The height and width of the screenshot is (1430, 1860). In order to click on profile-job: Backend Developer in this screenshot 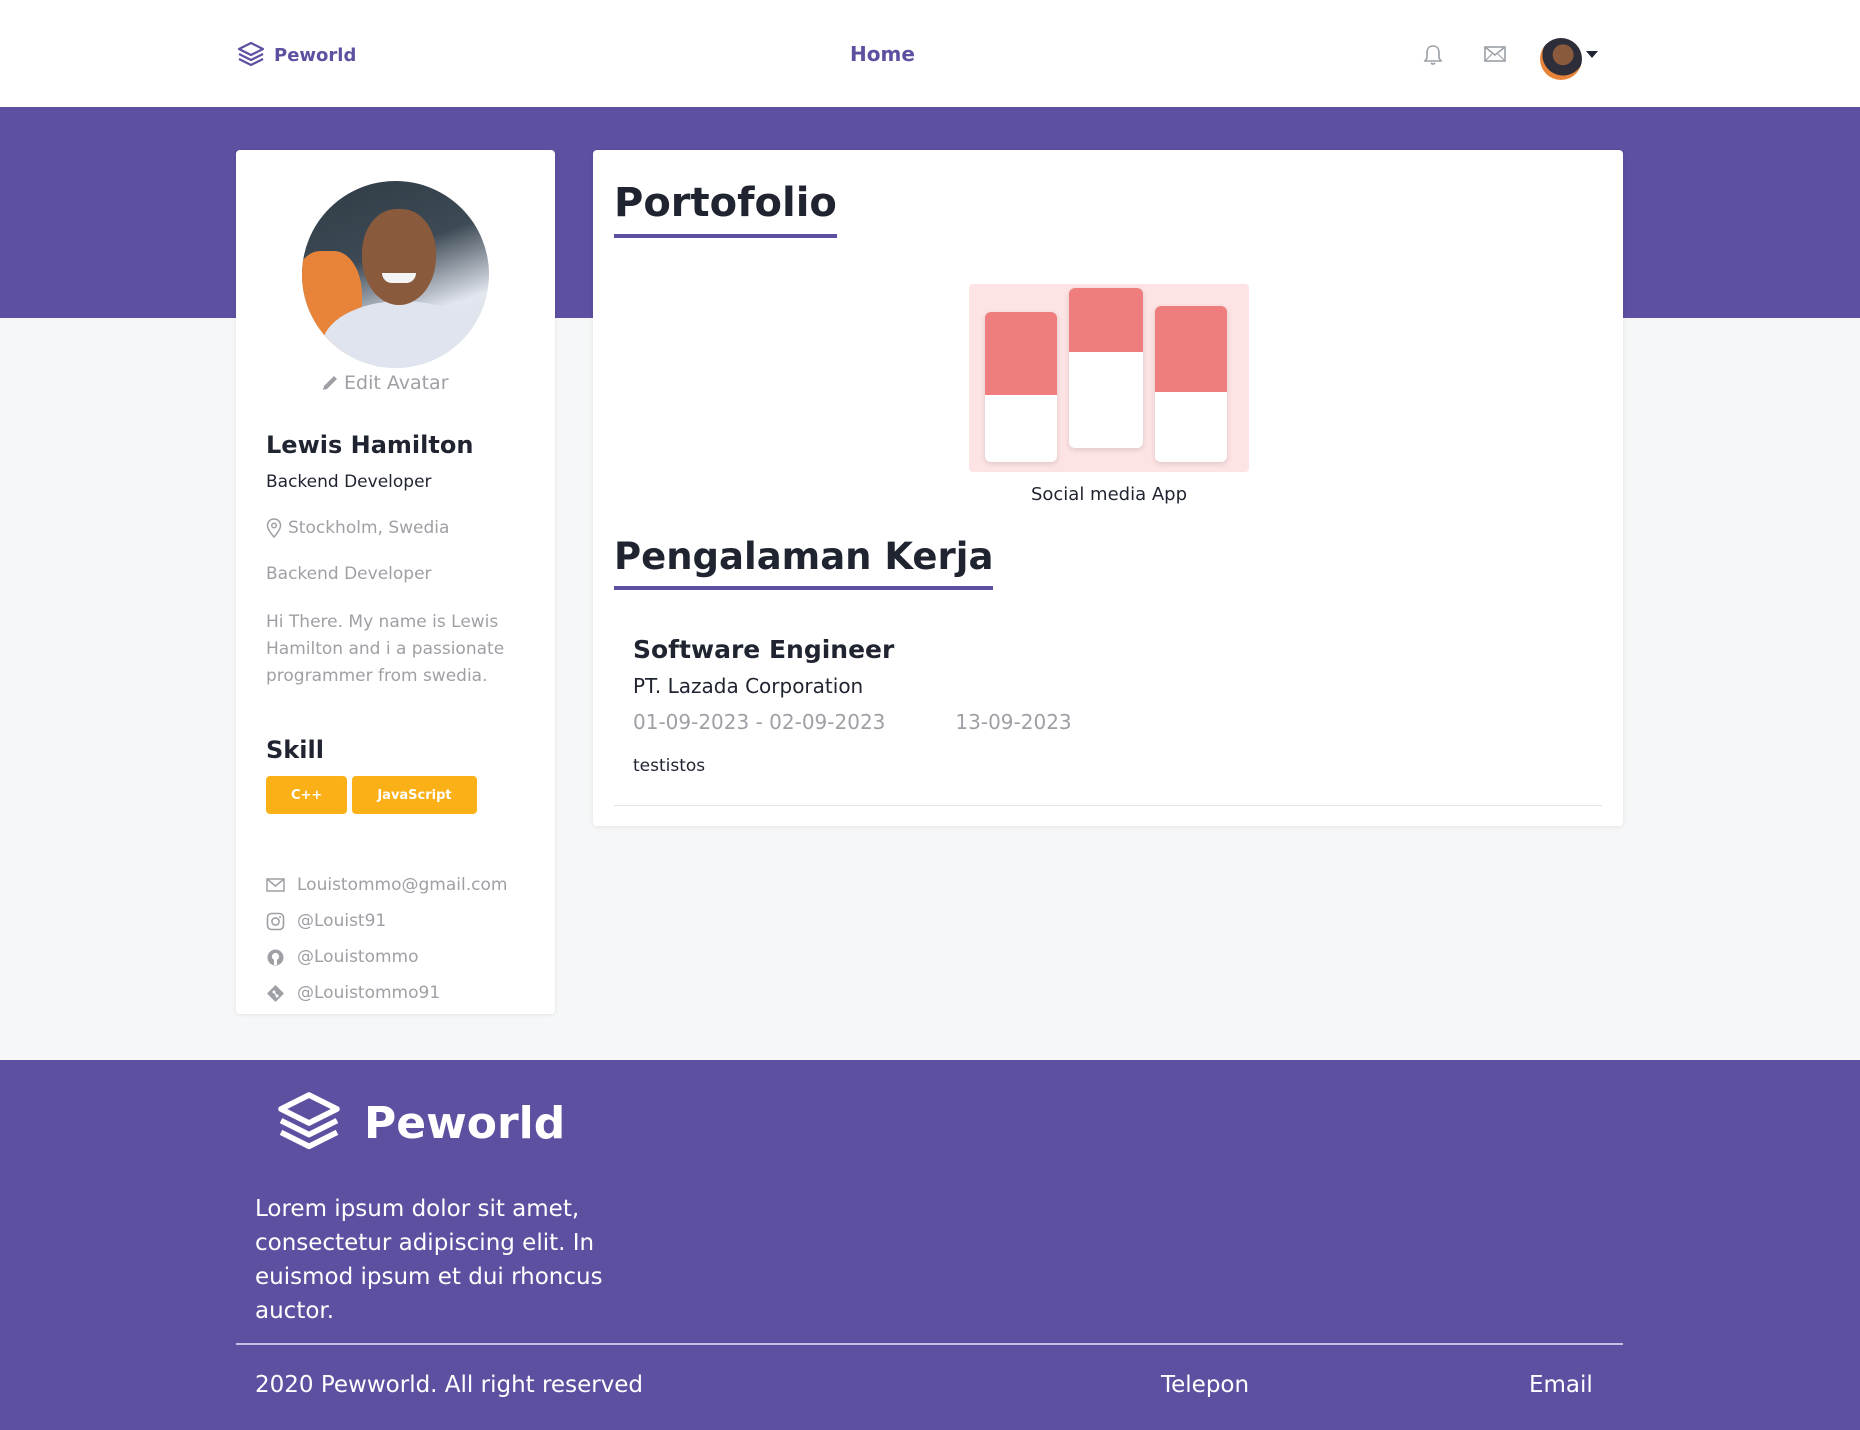, I will do `click(349, 482)`.